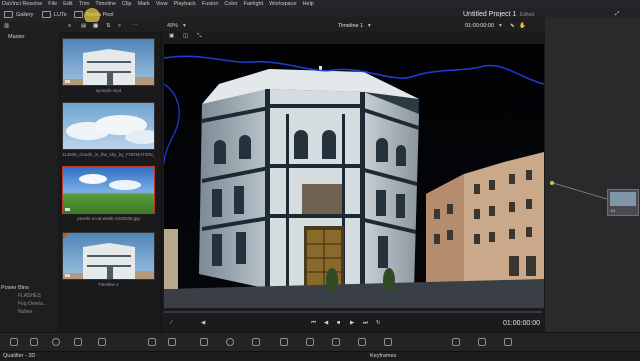 The height and width of the screenshot is (361, 640). Describe the element at coordinates (378, 323) in the screenshot. I see `loop-icon: ↻` at that location.